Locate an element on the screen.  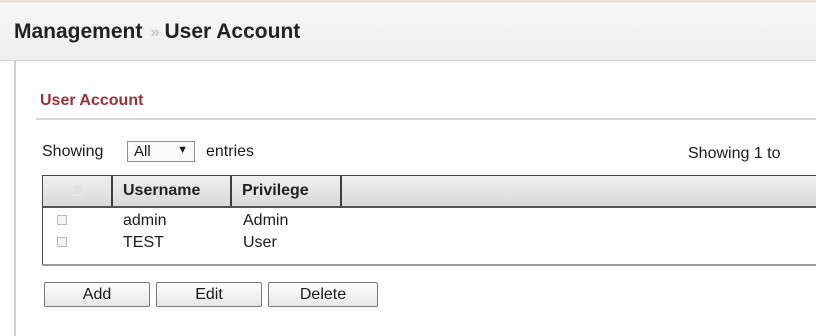
delete-button: Delete is located at coordinates (323, 294).